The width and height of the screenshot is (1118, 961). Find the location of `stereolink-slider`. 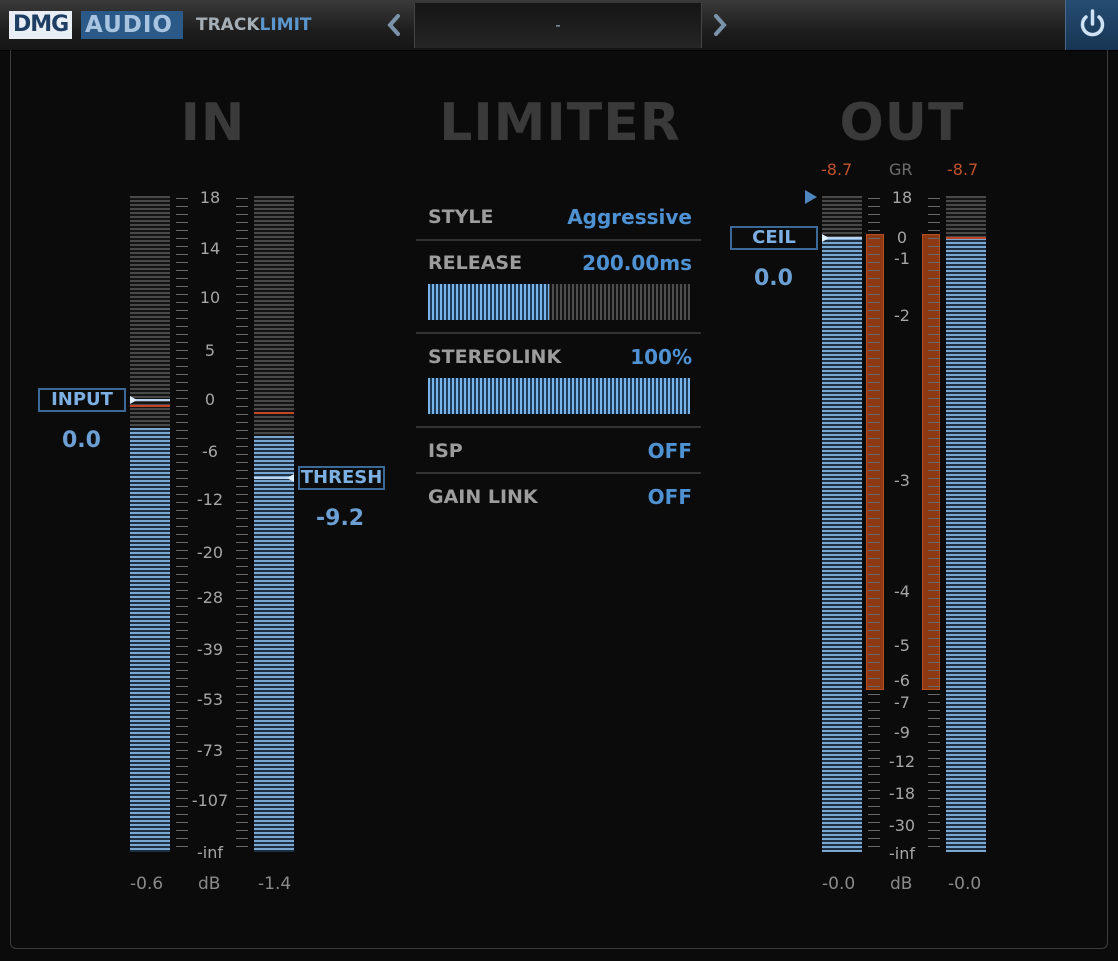

stereolink-slider is located at coordinates (559, 396).